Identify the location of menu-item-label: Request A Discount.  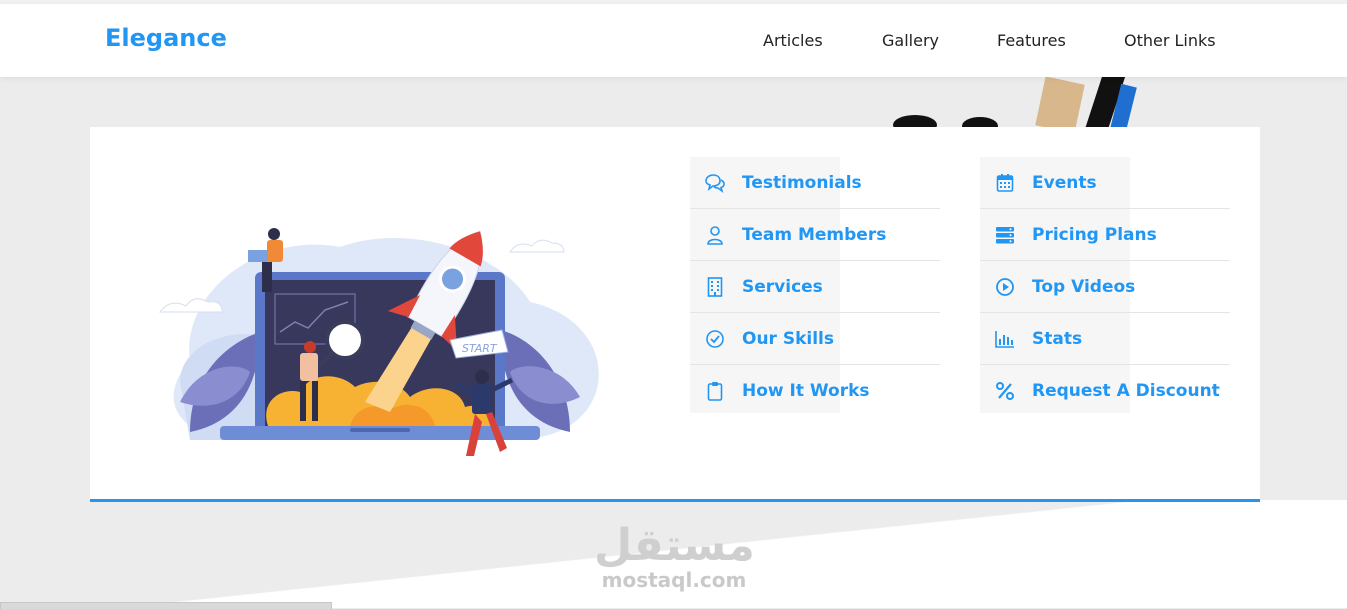
(1126, 390).